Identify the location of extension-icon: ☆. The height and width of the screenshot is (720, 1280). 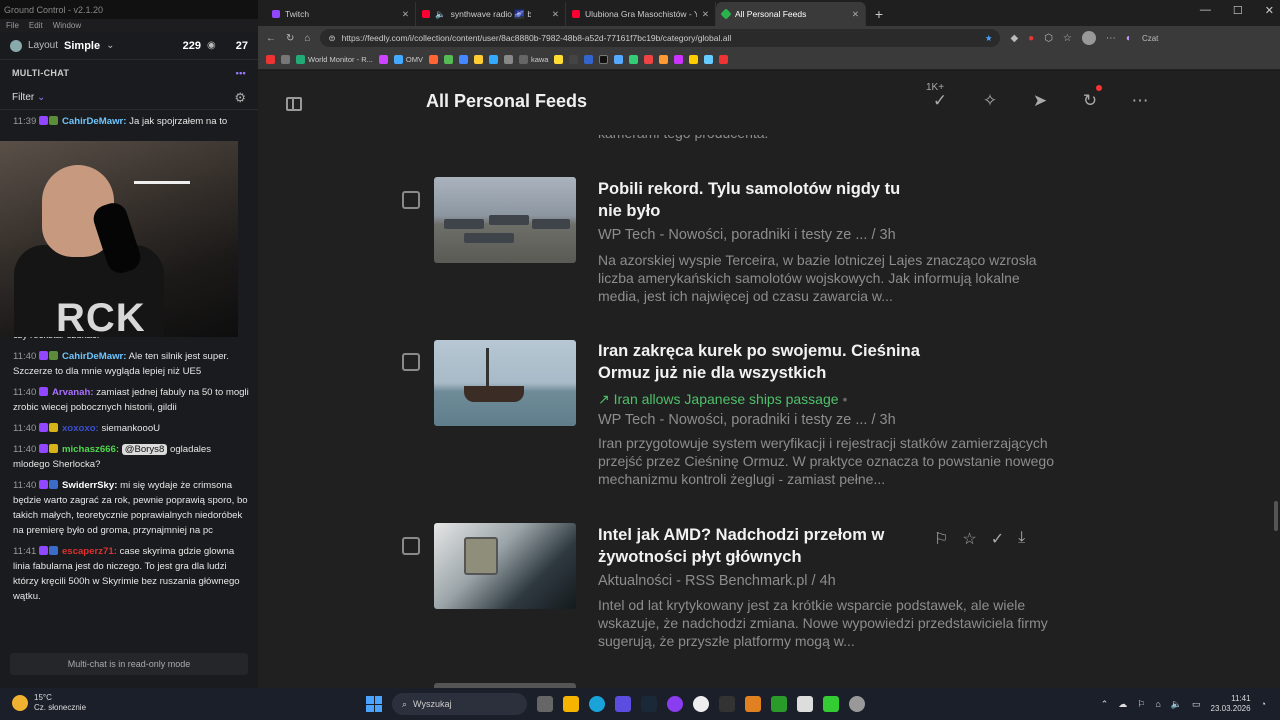
(1067, 38).